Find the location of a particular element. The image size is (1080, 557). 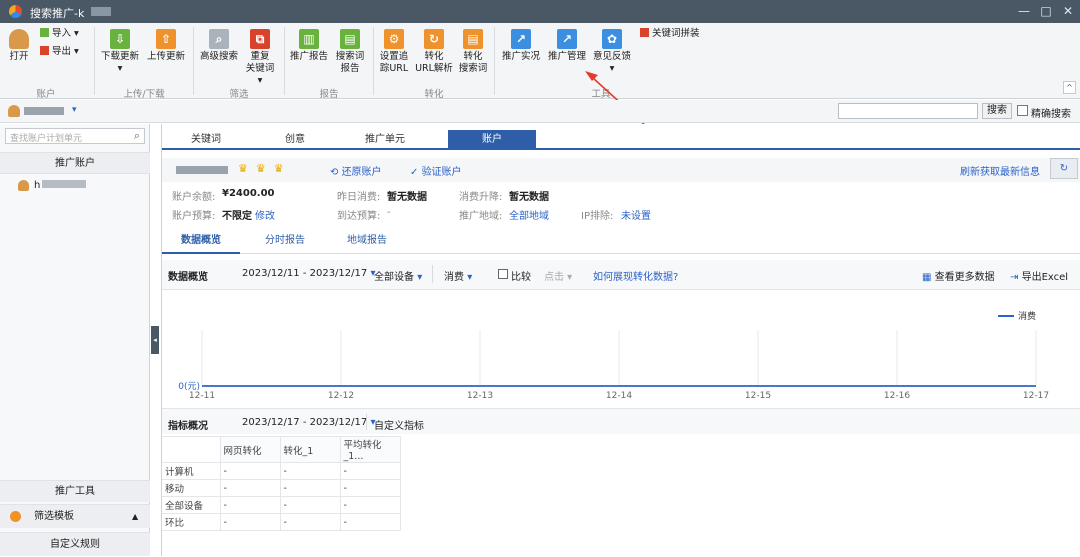

refresh-icon: ↻ is located at coordinates (1064, 168).